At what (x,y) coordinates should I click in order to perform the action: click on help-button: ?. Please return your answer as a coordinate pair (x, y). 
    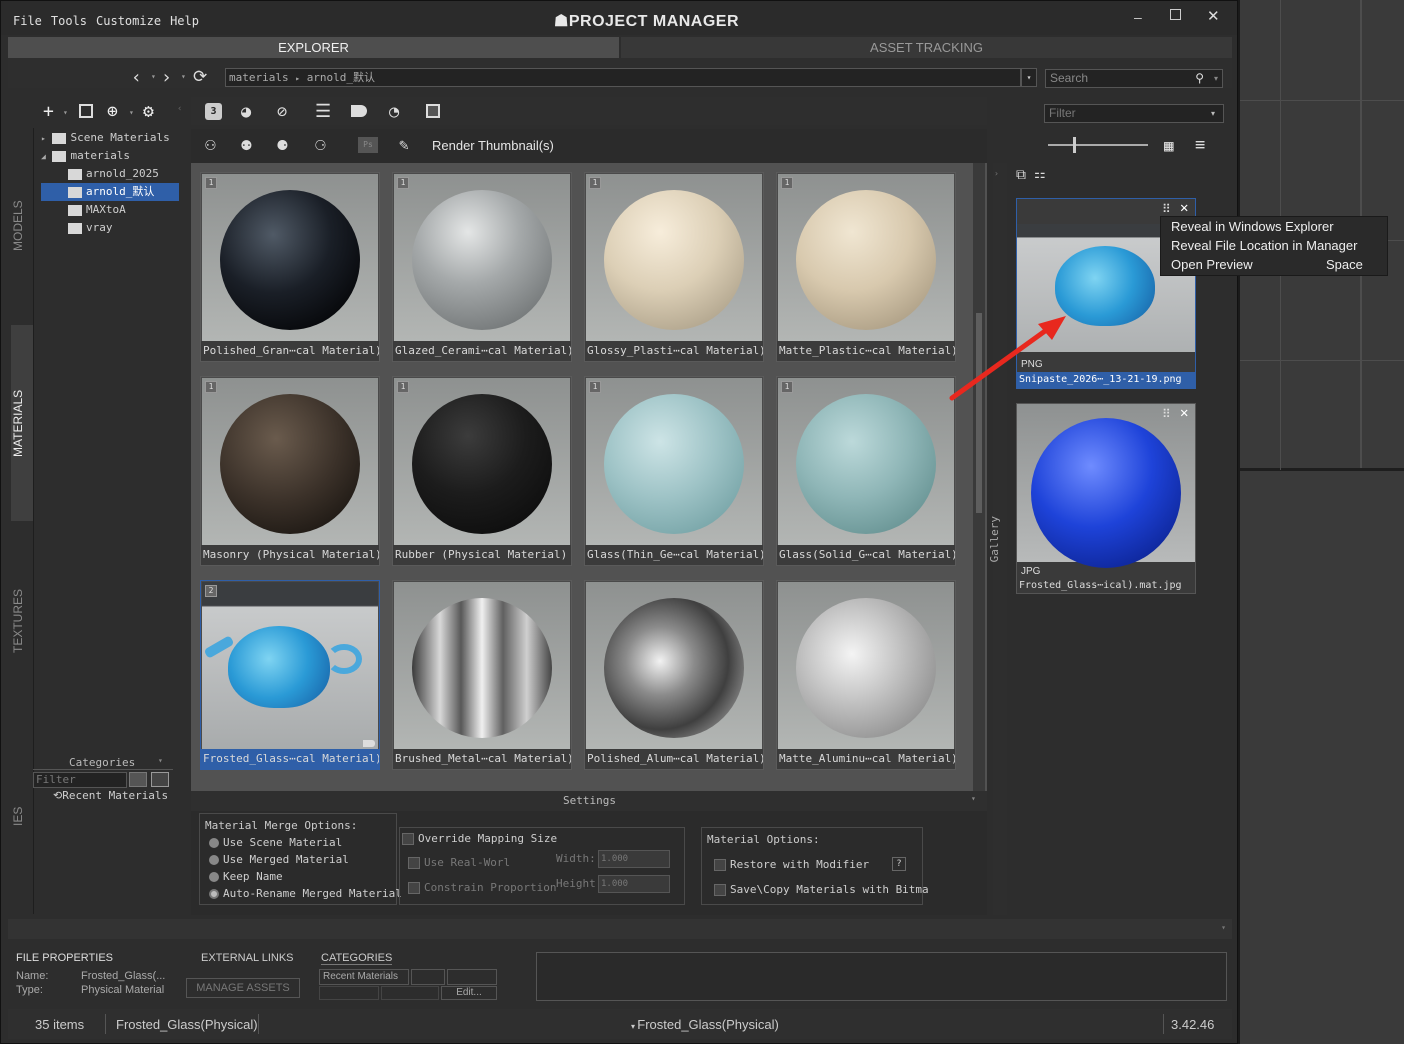
    Looking at the image, I should click on (899, 864).